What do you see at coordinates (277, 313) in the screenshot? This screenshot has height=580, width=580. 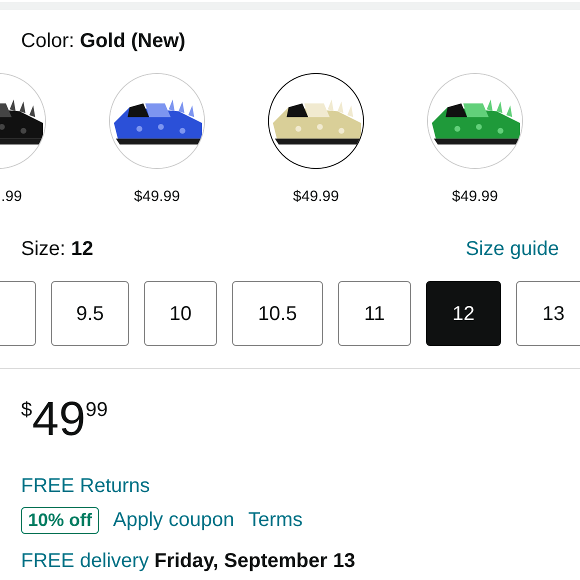 I see `size-button: 10.5` at bounding box center [277, 313].